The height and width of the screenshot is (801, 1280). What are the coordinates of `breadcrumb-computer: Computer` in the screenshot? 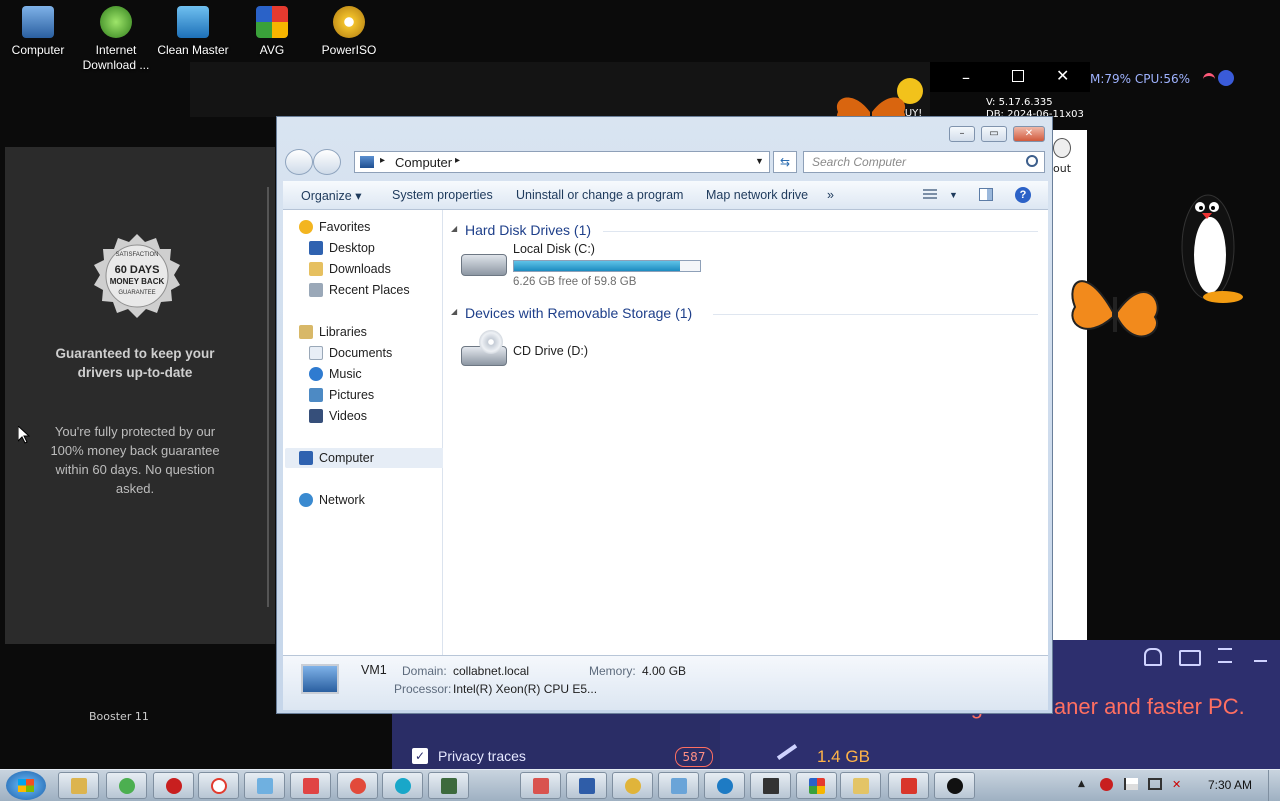 It's located at (423, 162).